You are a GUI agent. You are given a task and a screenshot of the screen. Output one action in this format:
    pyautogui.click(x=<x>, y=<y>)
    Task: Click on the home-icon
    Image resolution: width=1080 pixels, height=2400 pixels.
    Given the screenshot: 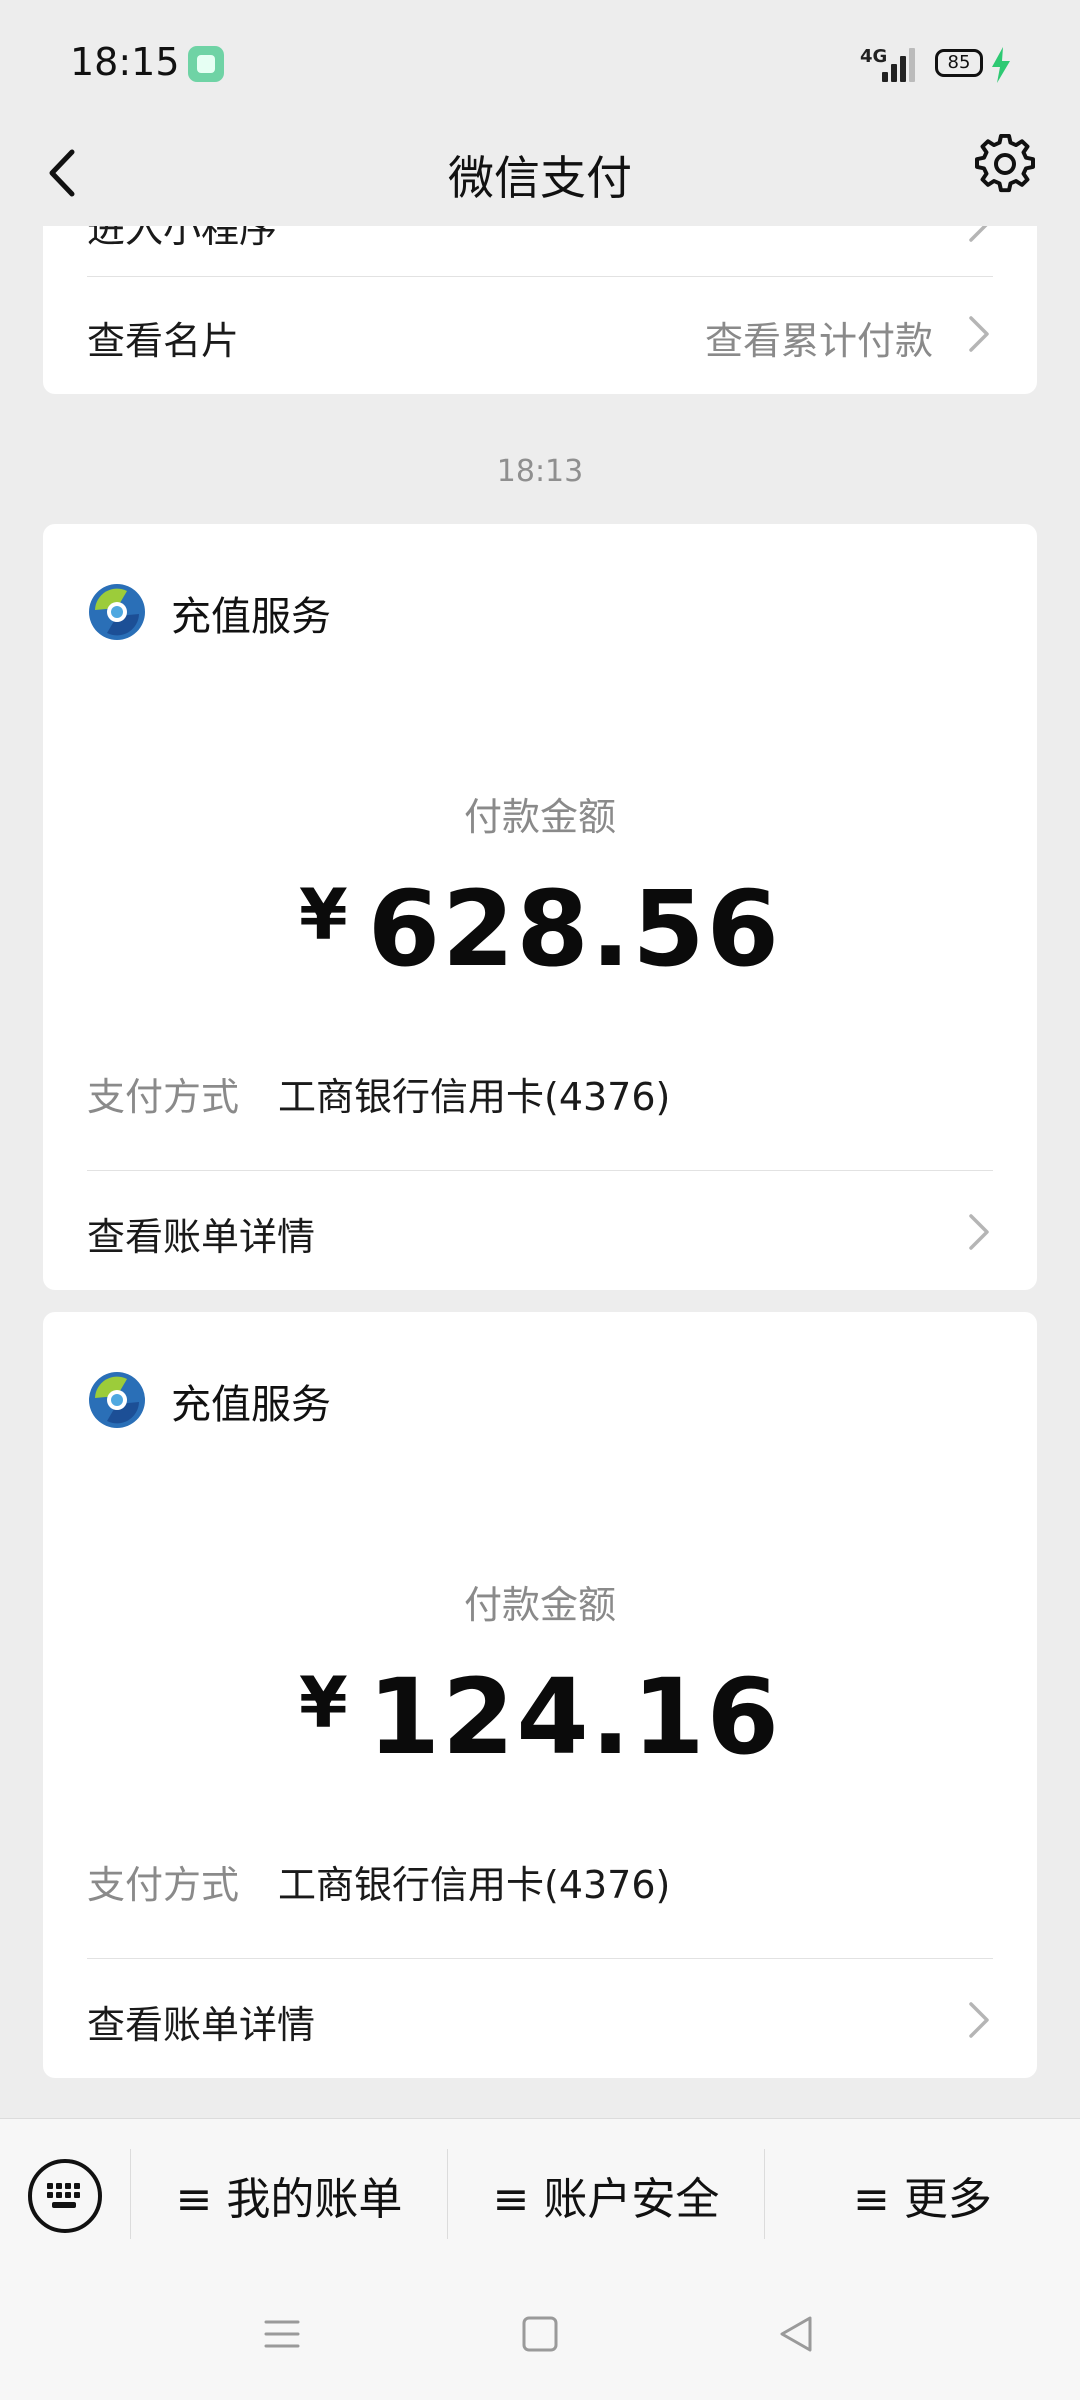 What is the action you would take?
    pyautogui.click(x=540, y=2334)
    